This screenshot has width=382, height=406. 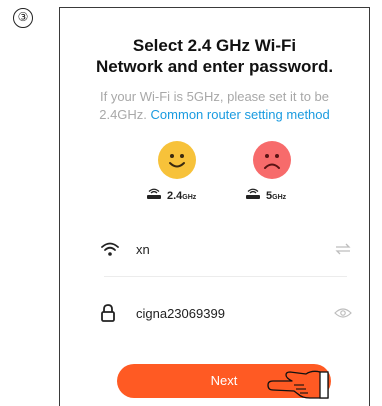 I want to click on band-2-4-label: 2.4GHz, so click(x=181, y=196).